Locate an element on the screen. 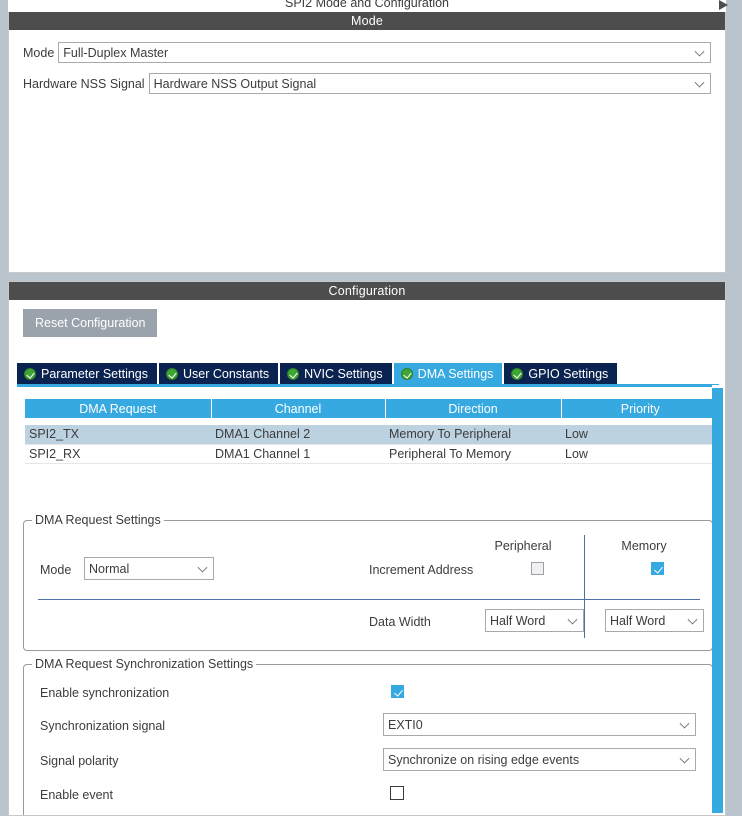 The height and width of the screenshot is (816, 742). dma-sync-settings-title: DMA Request Synchronization Settings is located at coordinates (144, 664).